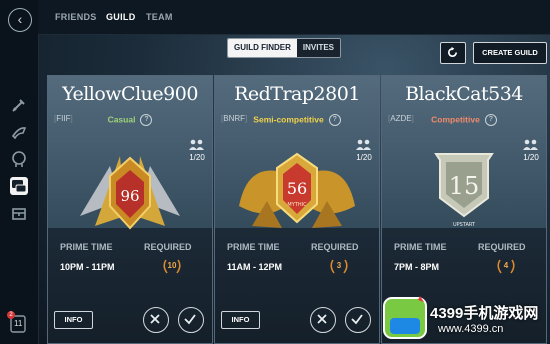 The width and height of the screenshot is (550, 344). Describe the element at coordinates (318, 48) in the screenshot. I see `tab-invites: INVITES` at that location.